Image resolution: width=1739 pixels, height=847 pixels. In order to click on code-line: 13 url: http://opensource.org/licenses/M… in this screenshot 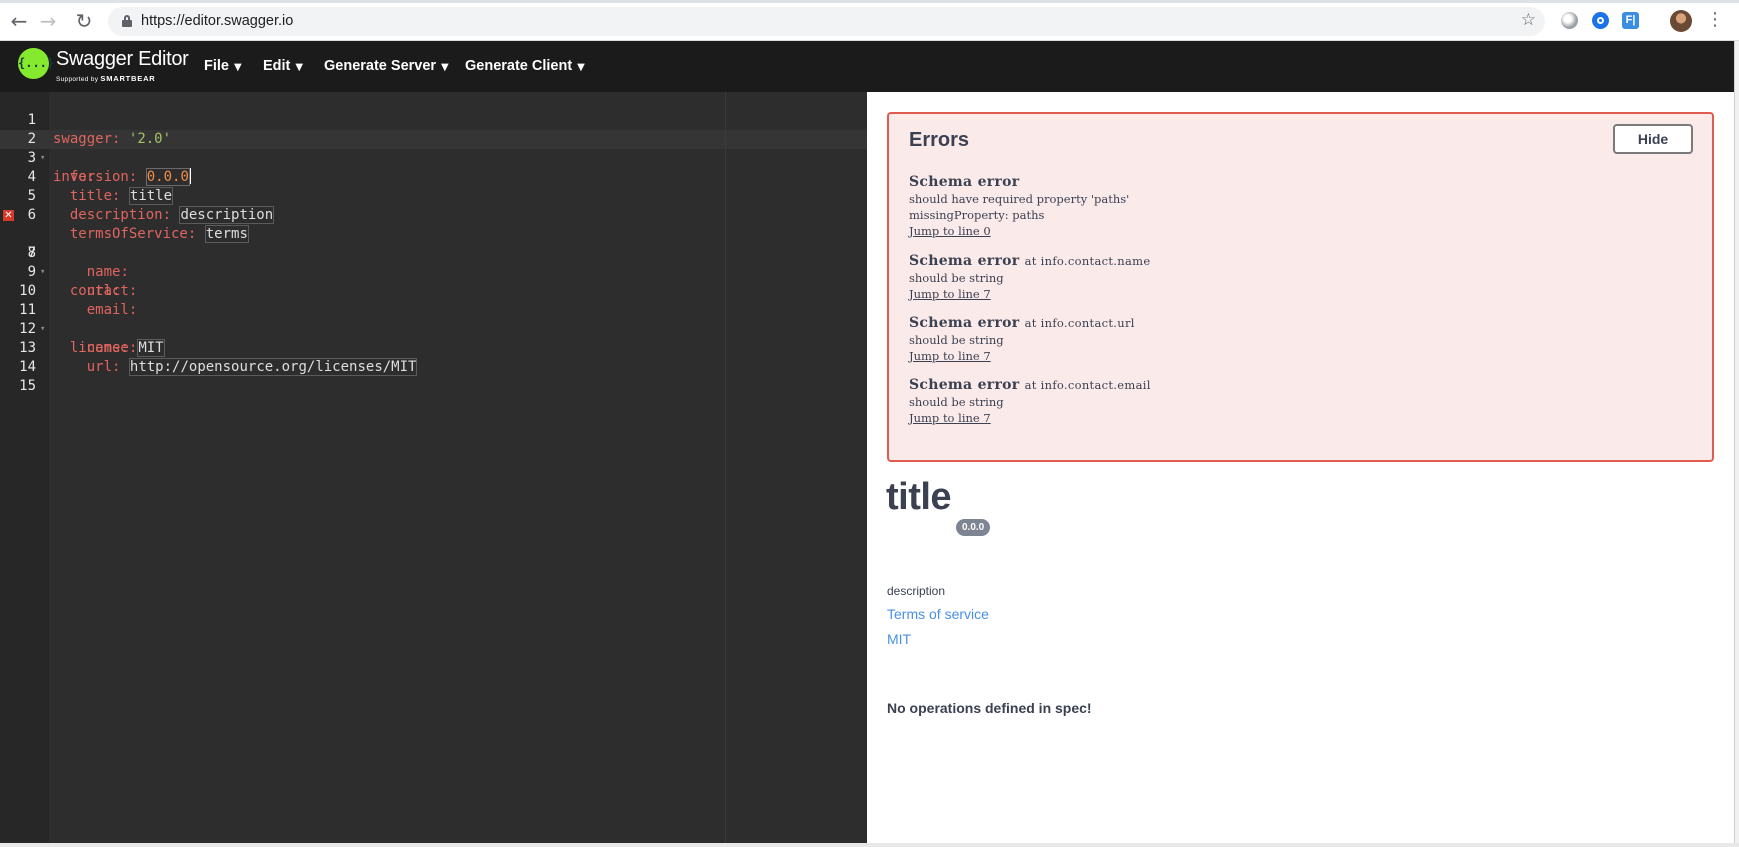, I will do `click(433, 348)`.